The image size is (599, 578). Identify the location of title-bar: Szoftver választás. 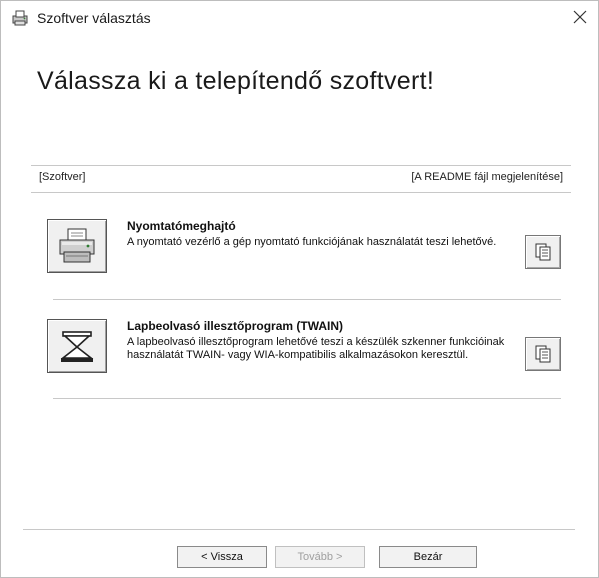
(299, 18).